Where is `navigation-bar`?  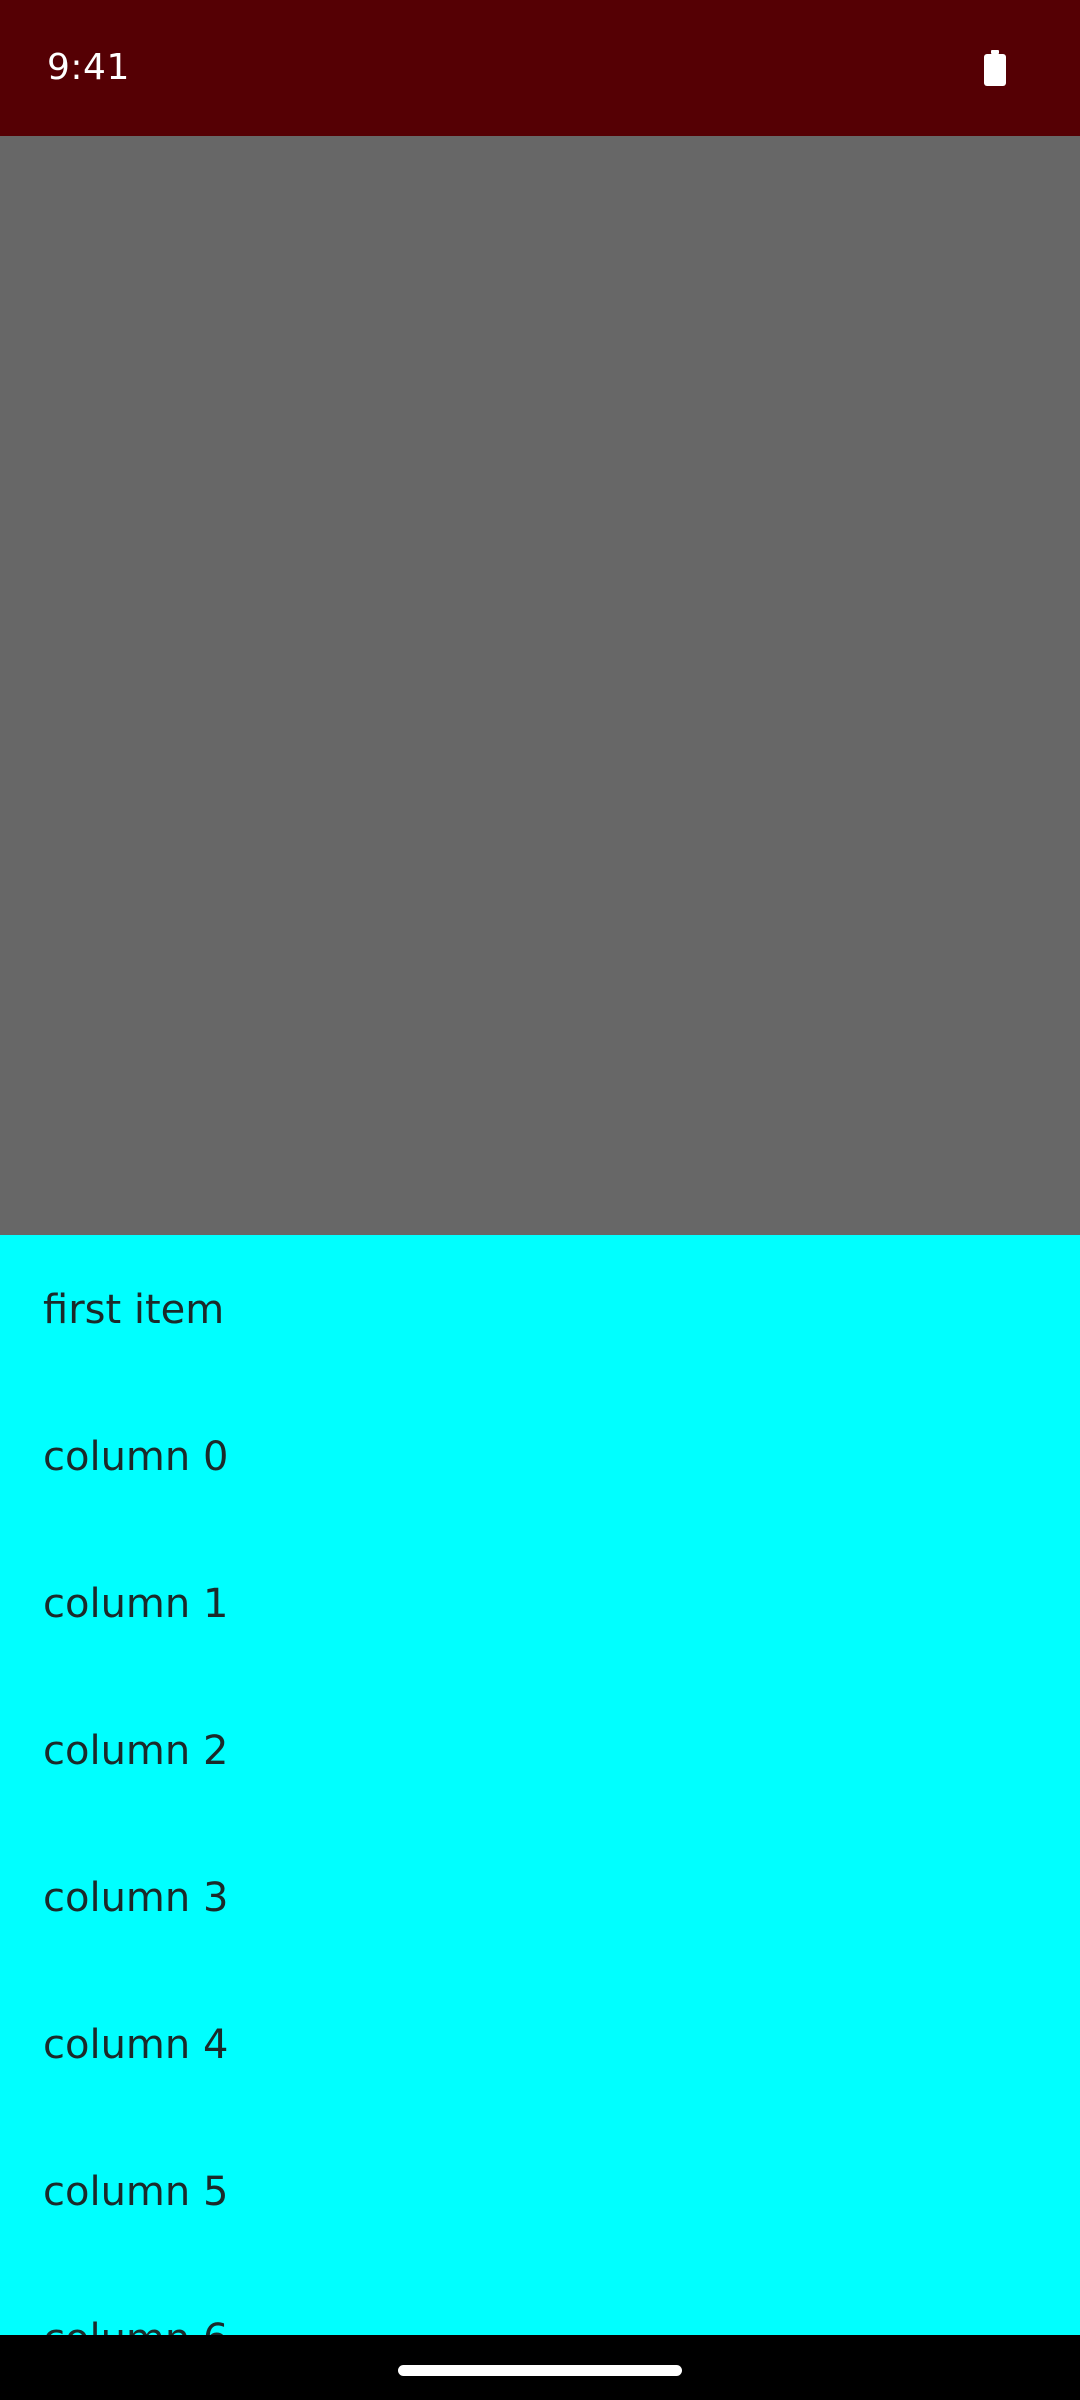 navigation-bar is located at coordinates (540, 2367).